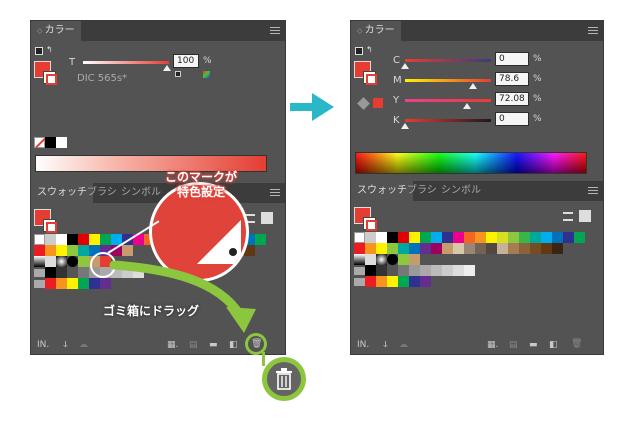  What do you see at coordinates (56, 31) in the screenshot?
I see `tab-color: ◇ カラー` at bounding box center [56, 31].